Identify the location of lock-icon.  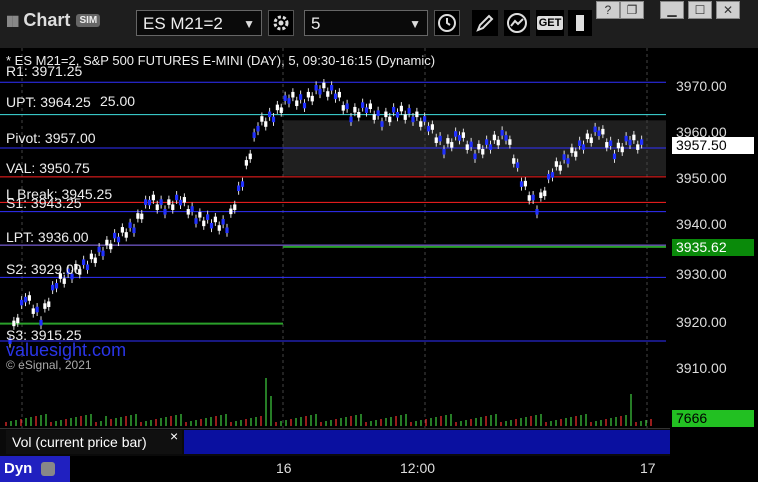
(47, 469).